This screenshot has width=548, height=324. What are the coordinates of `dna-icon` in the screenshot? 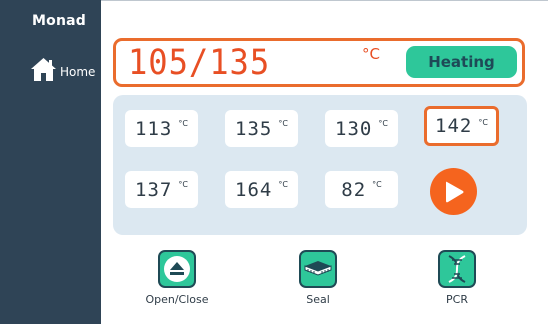 It's located at (457, 269).